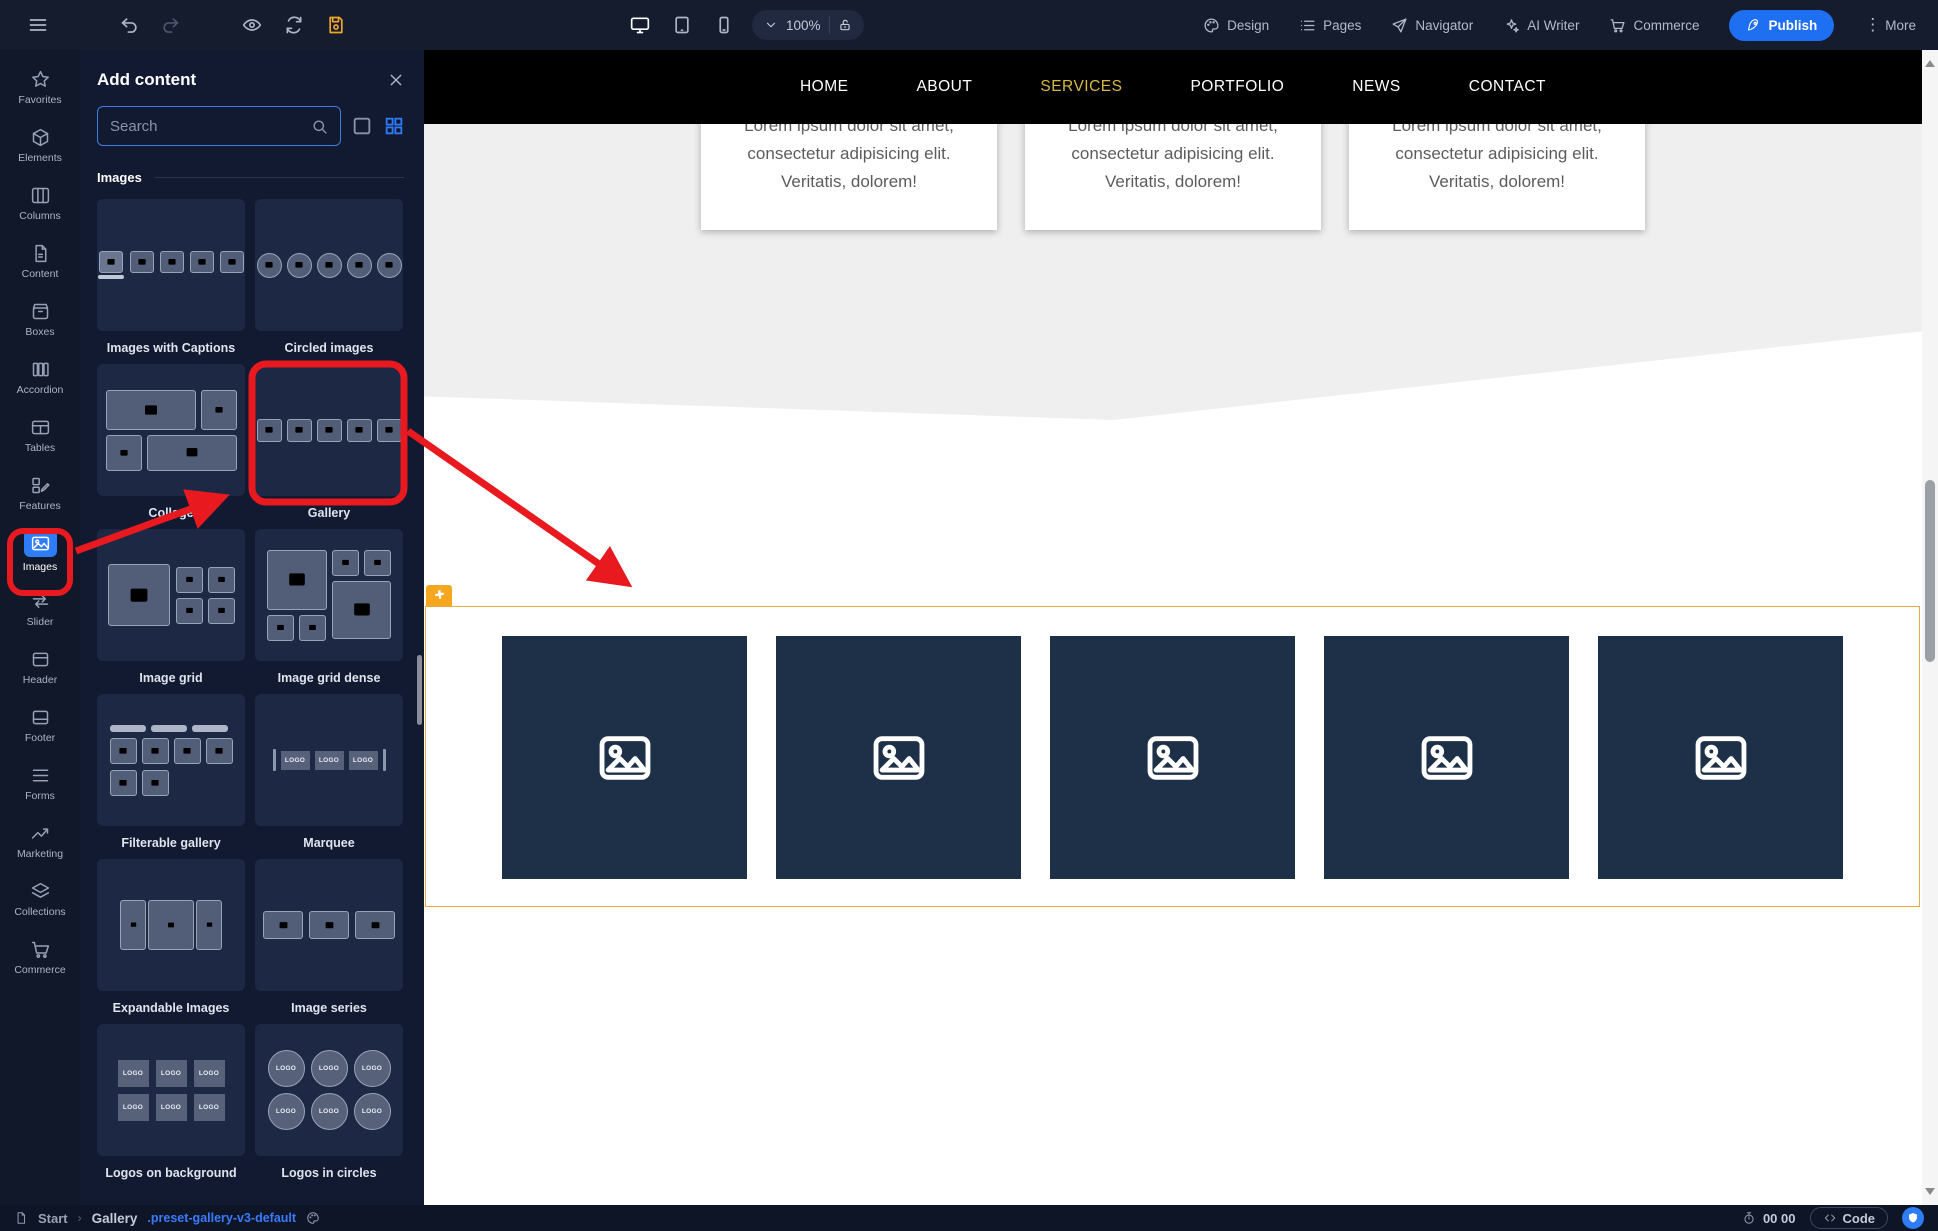  What do you see at coordinates (40, 145) in the screenshot?
I see `sidebar-item-elements: Elements` at bounding box center [40, 145].